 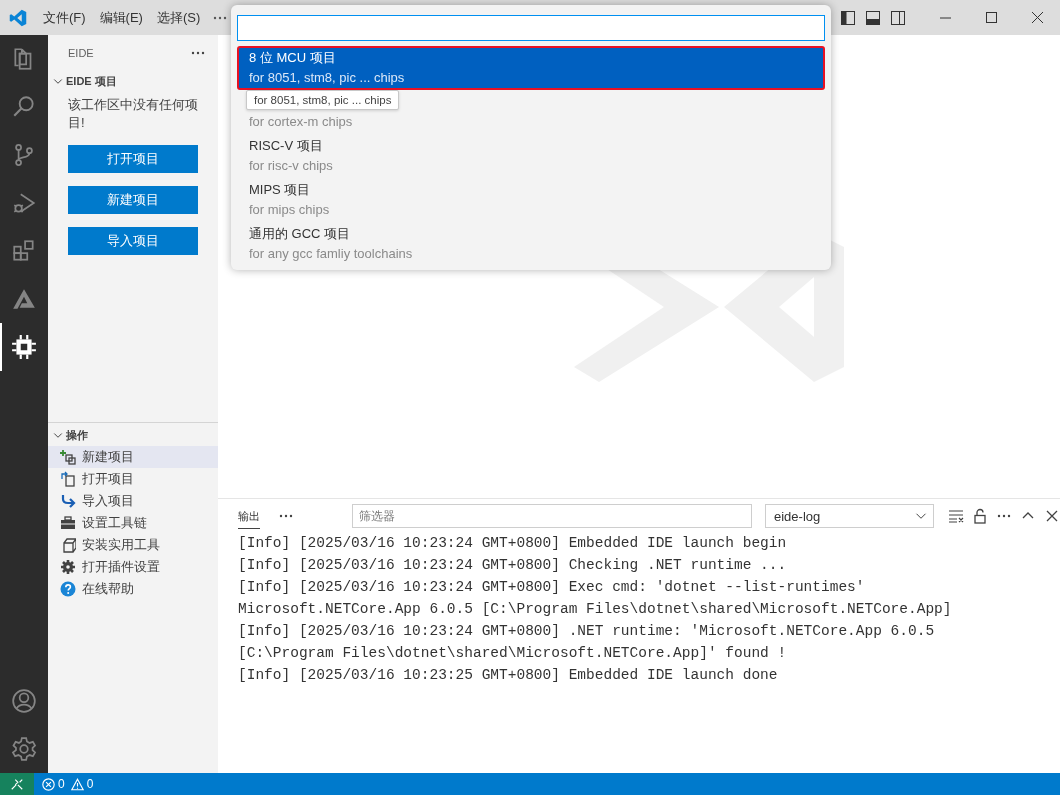 I want to click on log-line: Microsoft.NETCore.App 6.0.5 [C:\Program Files\dotnet\shared\Microsoft.NETCore.App], so click(x=595, y=609).